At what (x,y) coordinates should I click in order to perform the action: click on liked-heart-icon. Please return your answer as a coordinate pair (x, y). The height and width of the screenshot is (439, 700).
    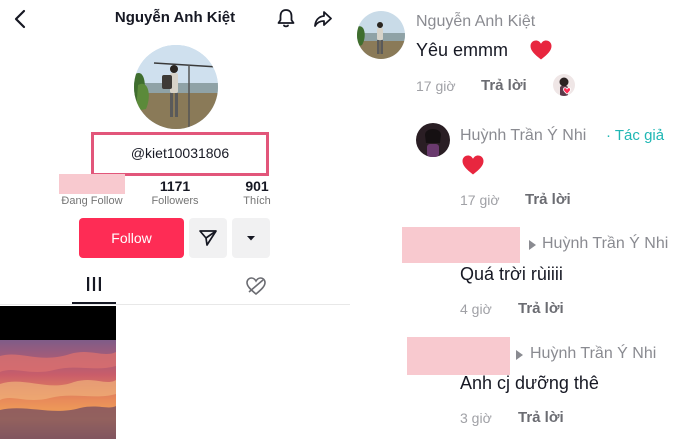
    Looking at the image, I should click on (256, 286).